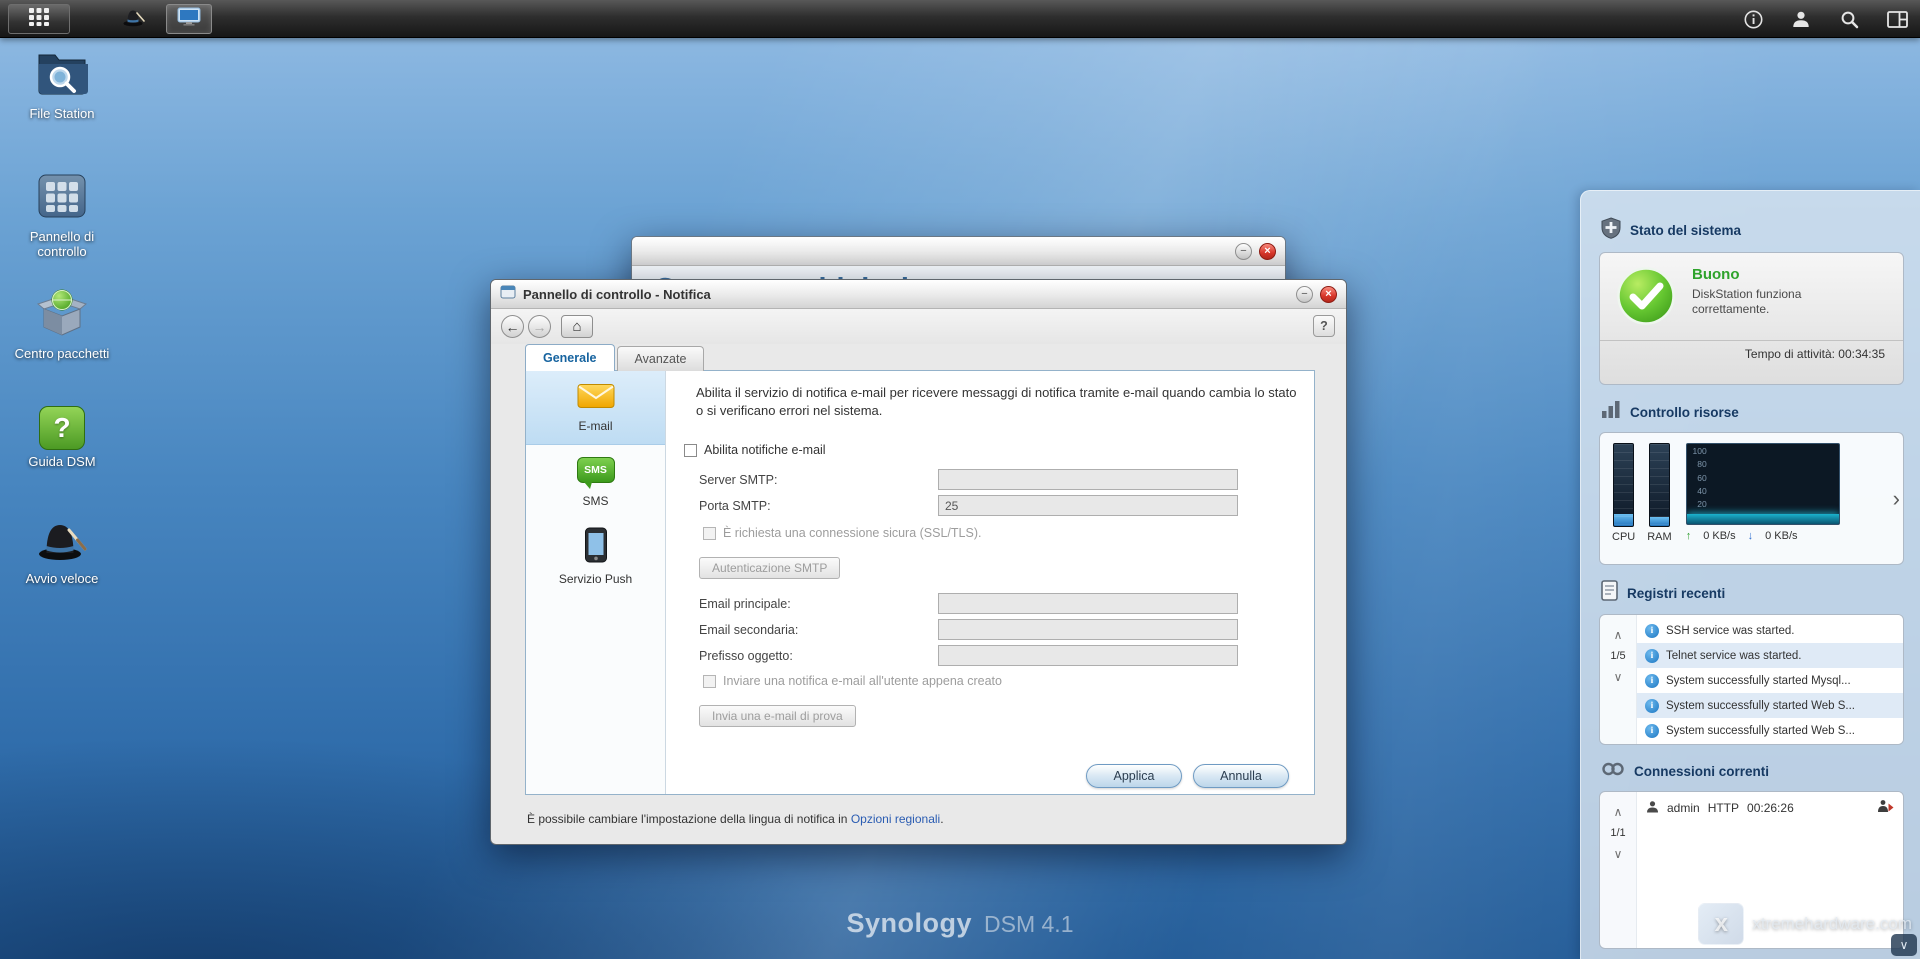 This screenshot has height=959, width=1920. I want to click on sidebar-item-sms: SMS SMS, so click(595, 482).